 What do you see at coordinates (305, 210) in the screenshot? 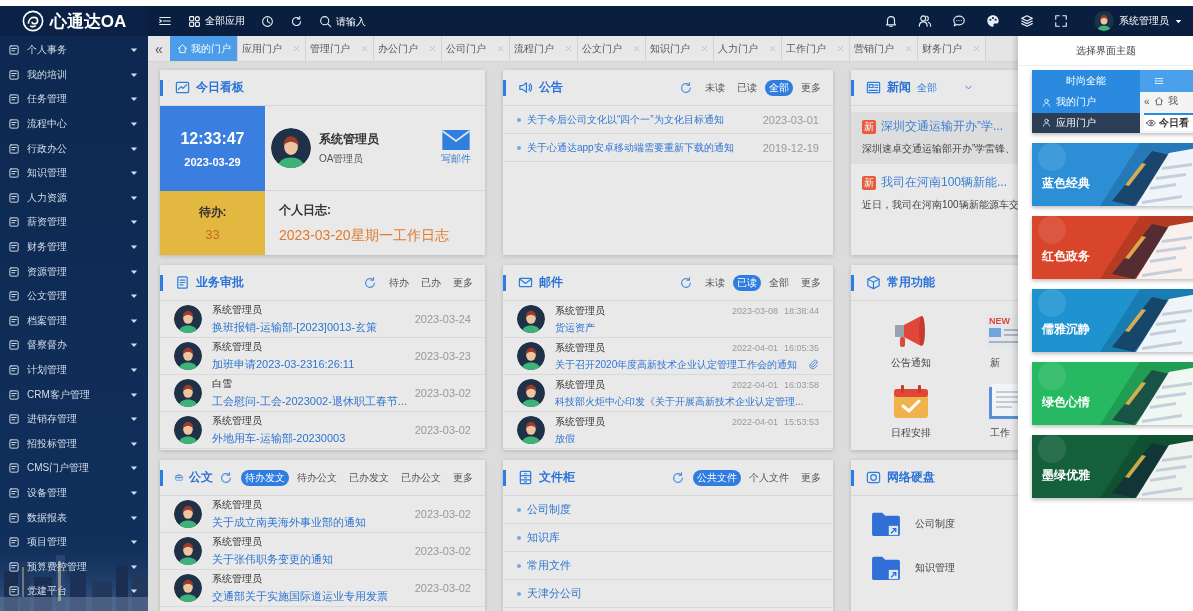
I see `log-label: 个人日志:` at bounding box center [305, 210].